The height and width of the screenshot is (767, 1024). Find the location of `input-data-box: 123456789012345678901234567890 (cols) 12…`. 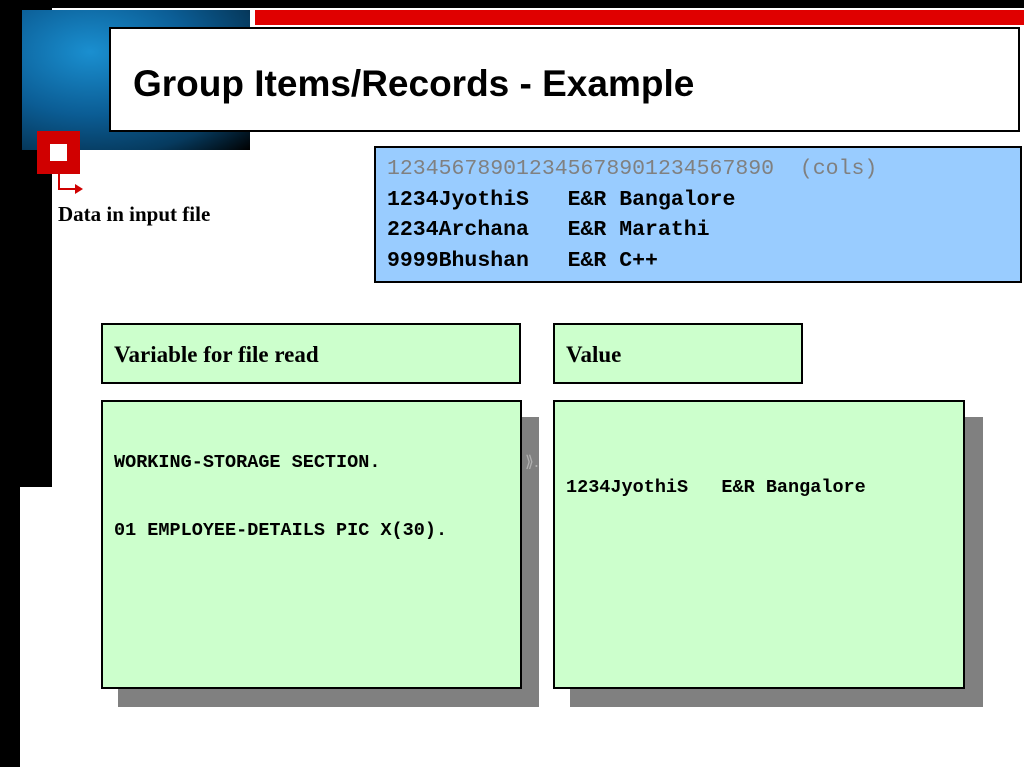

input-data-box: 123456789012345678901234567890 (cols) 12… is located at coordinates (698, 214).